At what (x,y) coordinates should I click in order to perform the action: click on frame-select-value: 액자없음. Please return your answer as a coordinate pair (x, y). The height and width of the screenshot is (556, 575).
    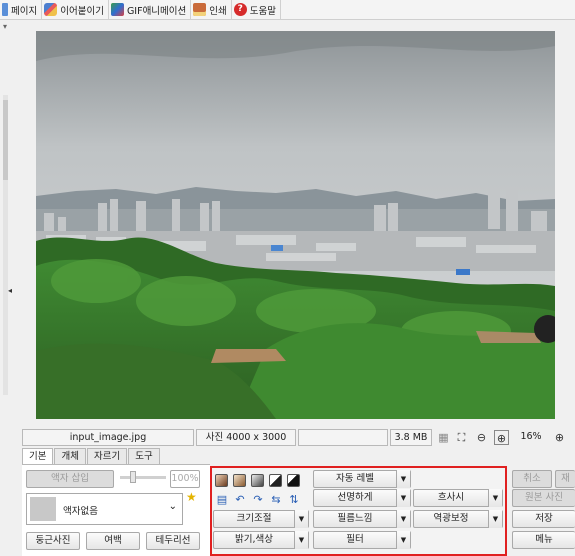
    Looking at the image, I should click on (80, 511).